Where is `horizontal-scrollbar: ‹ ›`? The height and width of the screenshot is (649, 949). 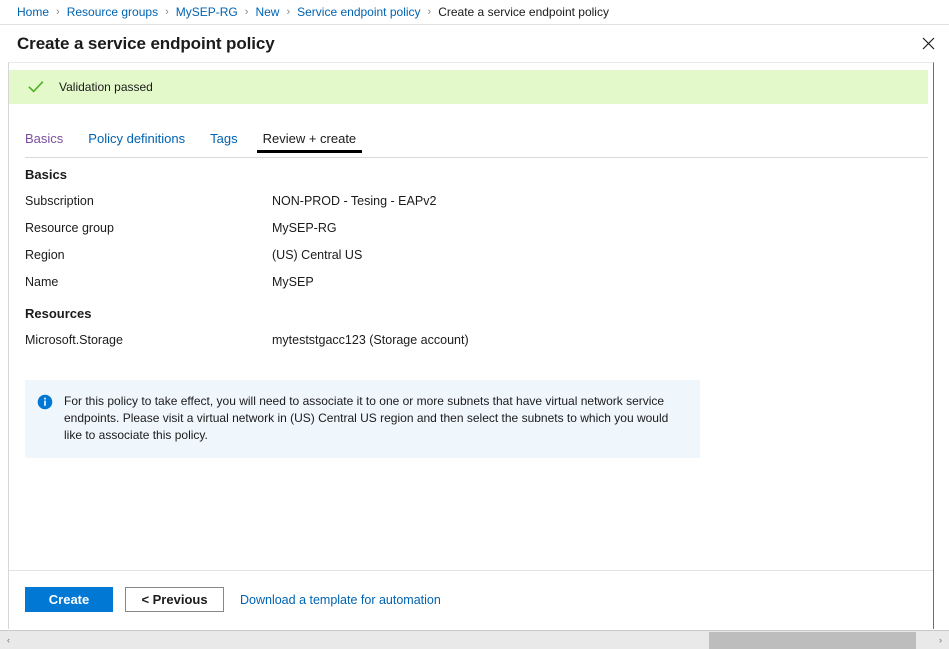 horizontal-scrollbar: ‹ › is located at coordinates (474, 639).